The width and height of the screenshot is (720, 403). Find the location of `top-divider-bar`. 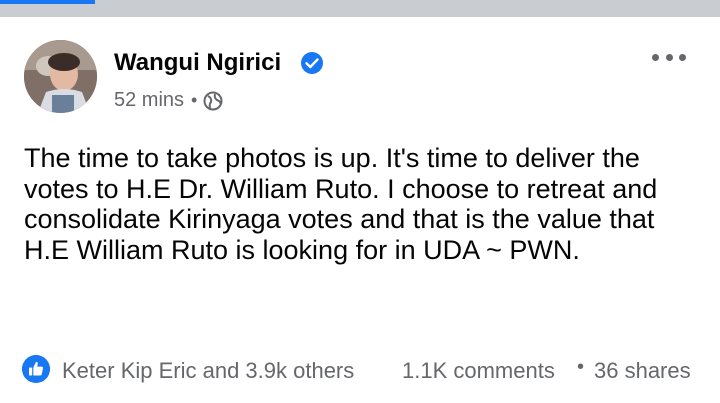

top-divider-bar is located at coordinates (360, 8).